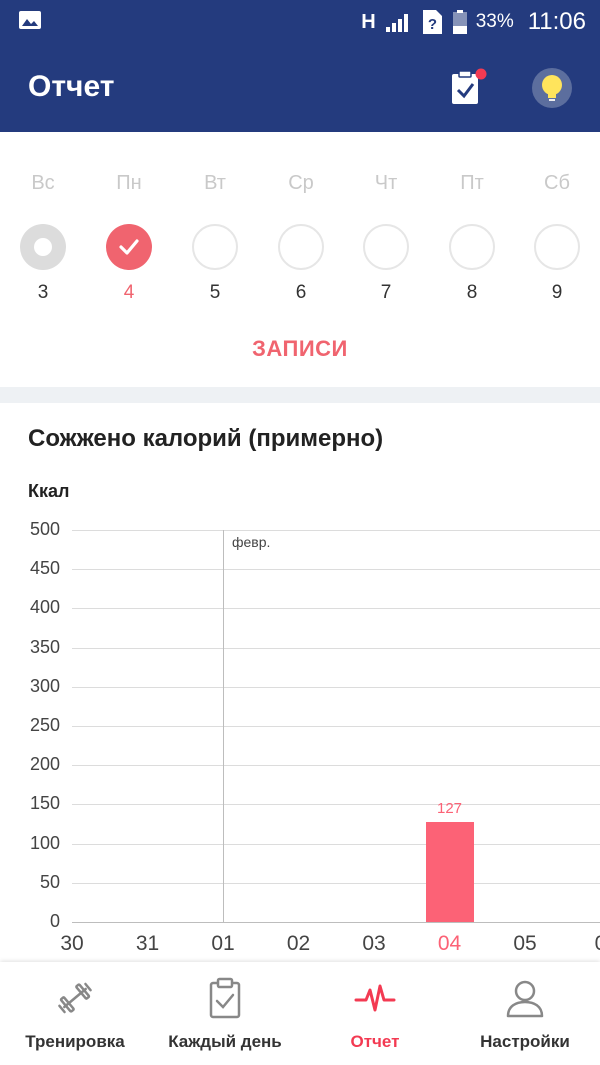  What do you see at coordinates (49, 881) in the screenshot?
I see `y-tick-label: 50` at bounding box center [49, 881].